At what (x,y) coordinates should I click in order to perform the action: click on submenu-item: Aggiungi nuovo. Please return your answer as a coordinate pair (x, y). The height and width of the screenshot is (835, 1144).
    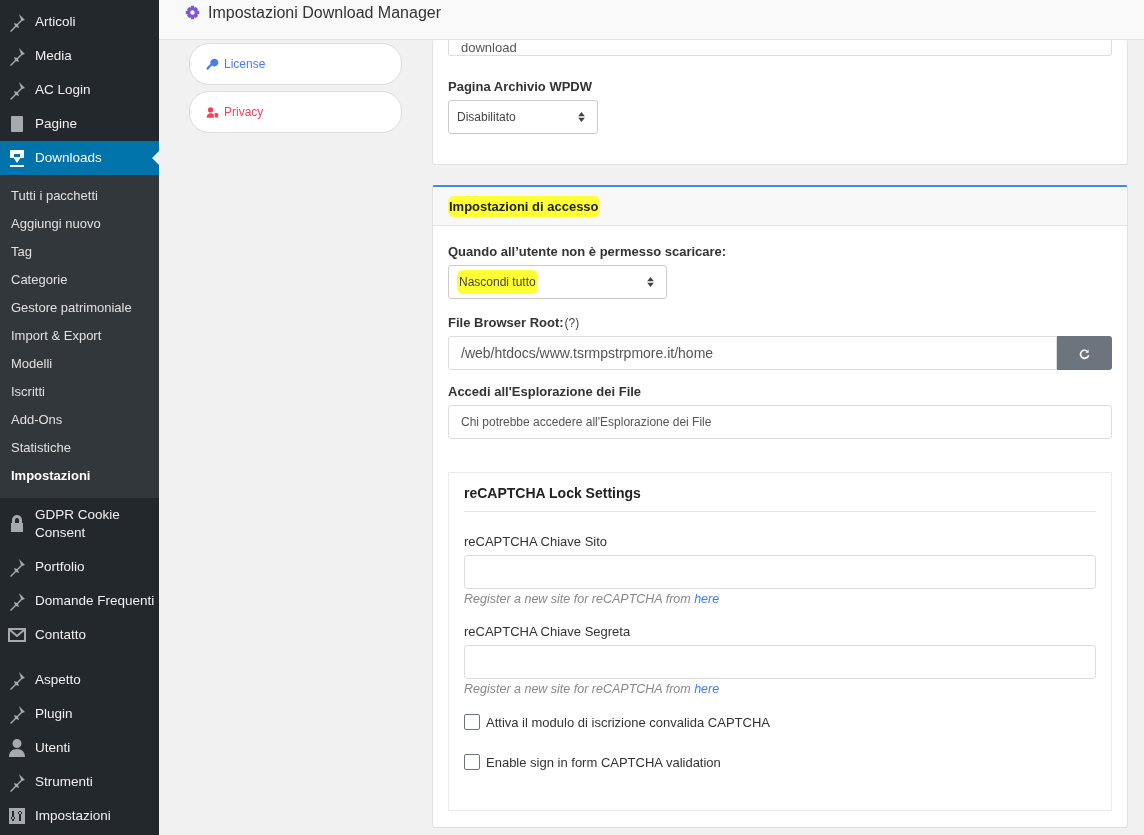
    Looking at the image, I should click on (79, 224).